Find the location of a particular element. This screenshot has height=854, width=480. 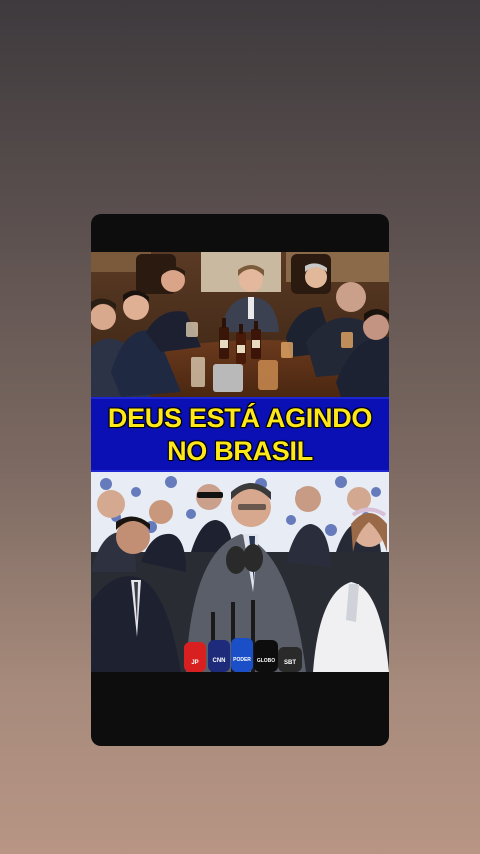

men-toasting-at-table-photo is located at coordinates (240, 324).